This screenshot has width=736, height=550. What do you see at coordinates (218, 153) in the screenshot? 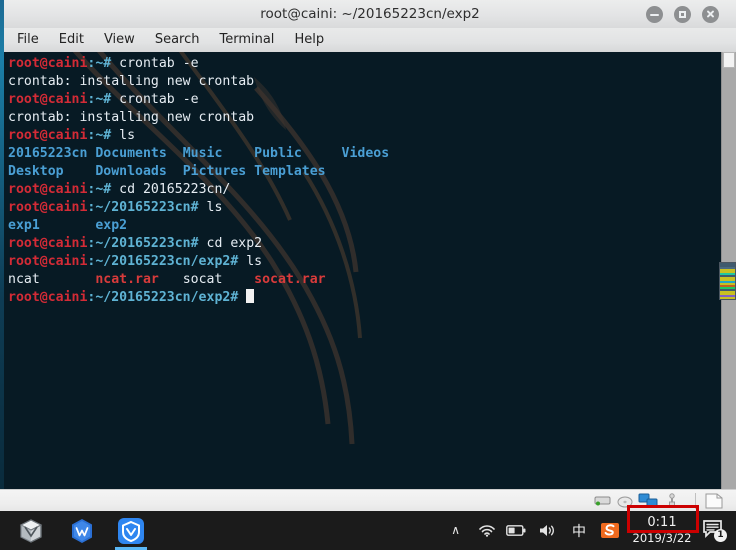
I see `listing-entry: Music` at bounding box center [218, 153].